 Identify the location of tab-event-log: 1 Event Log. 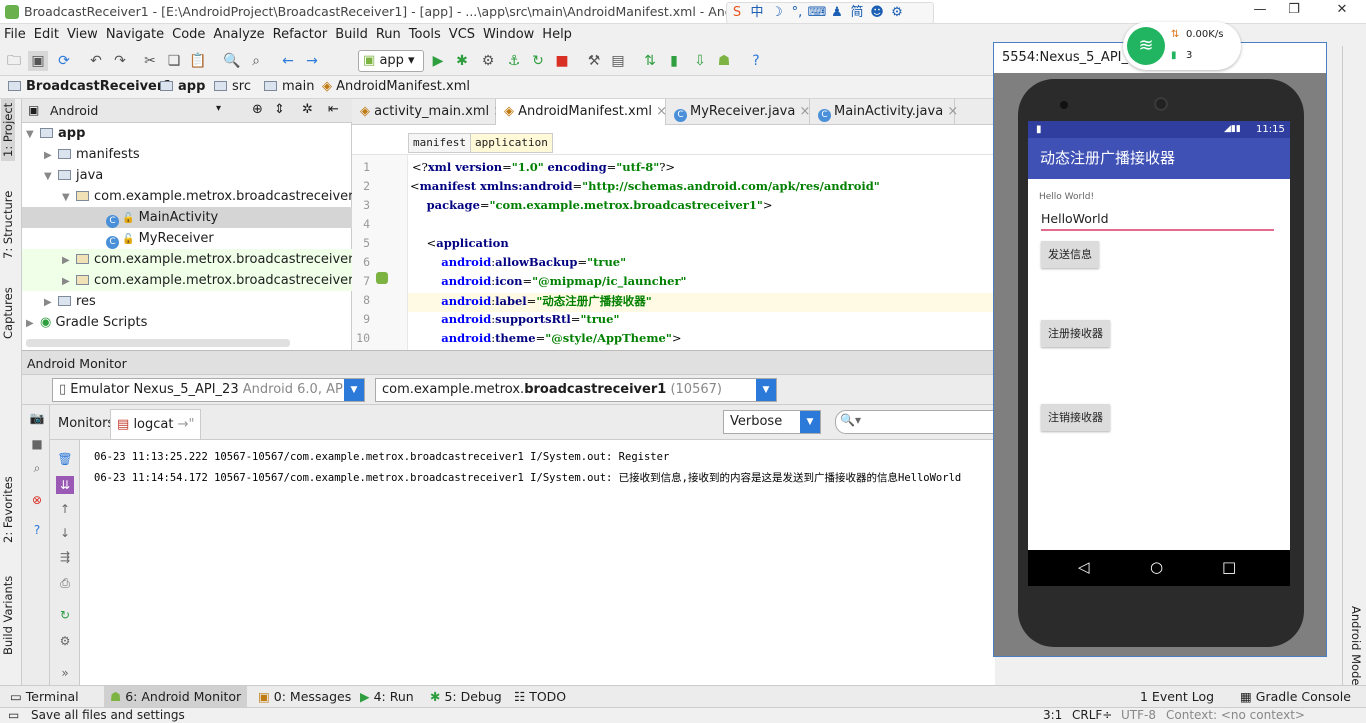
(1177, 697).